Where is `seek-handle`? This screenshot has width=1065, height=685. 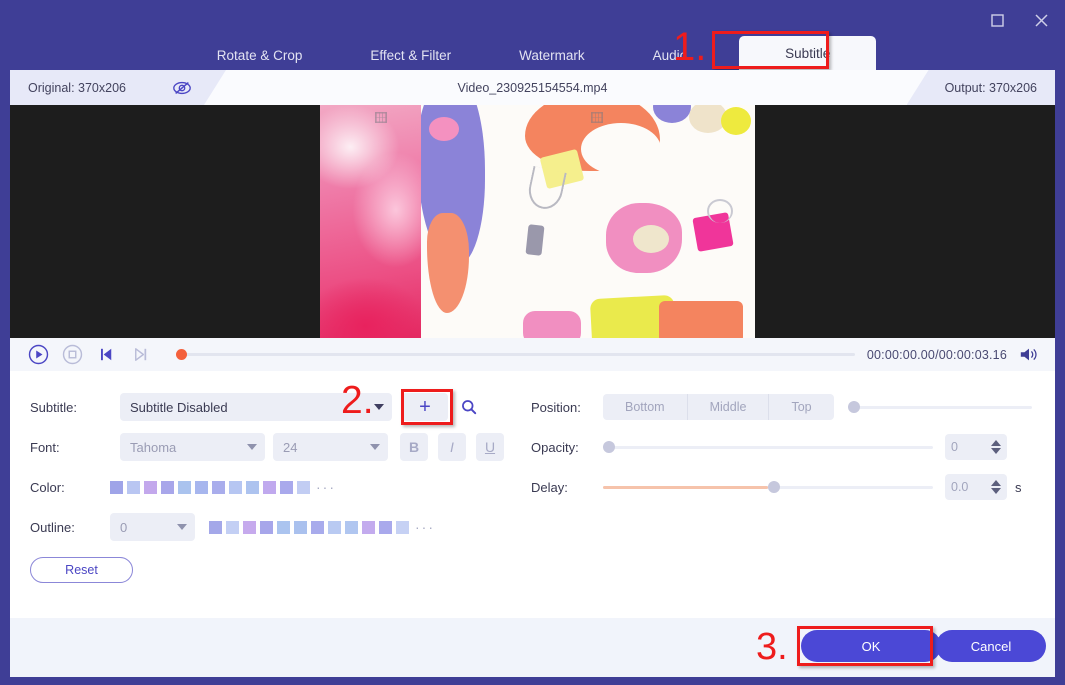
seek-handle is located at coordinates (181, 354).